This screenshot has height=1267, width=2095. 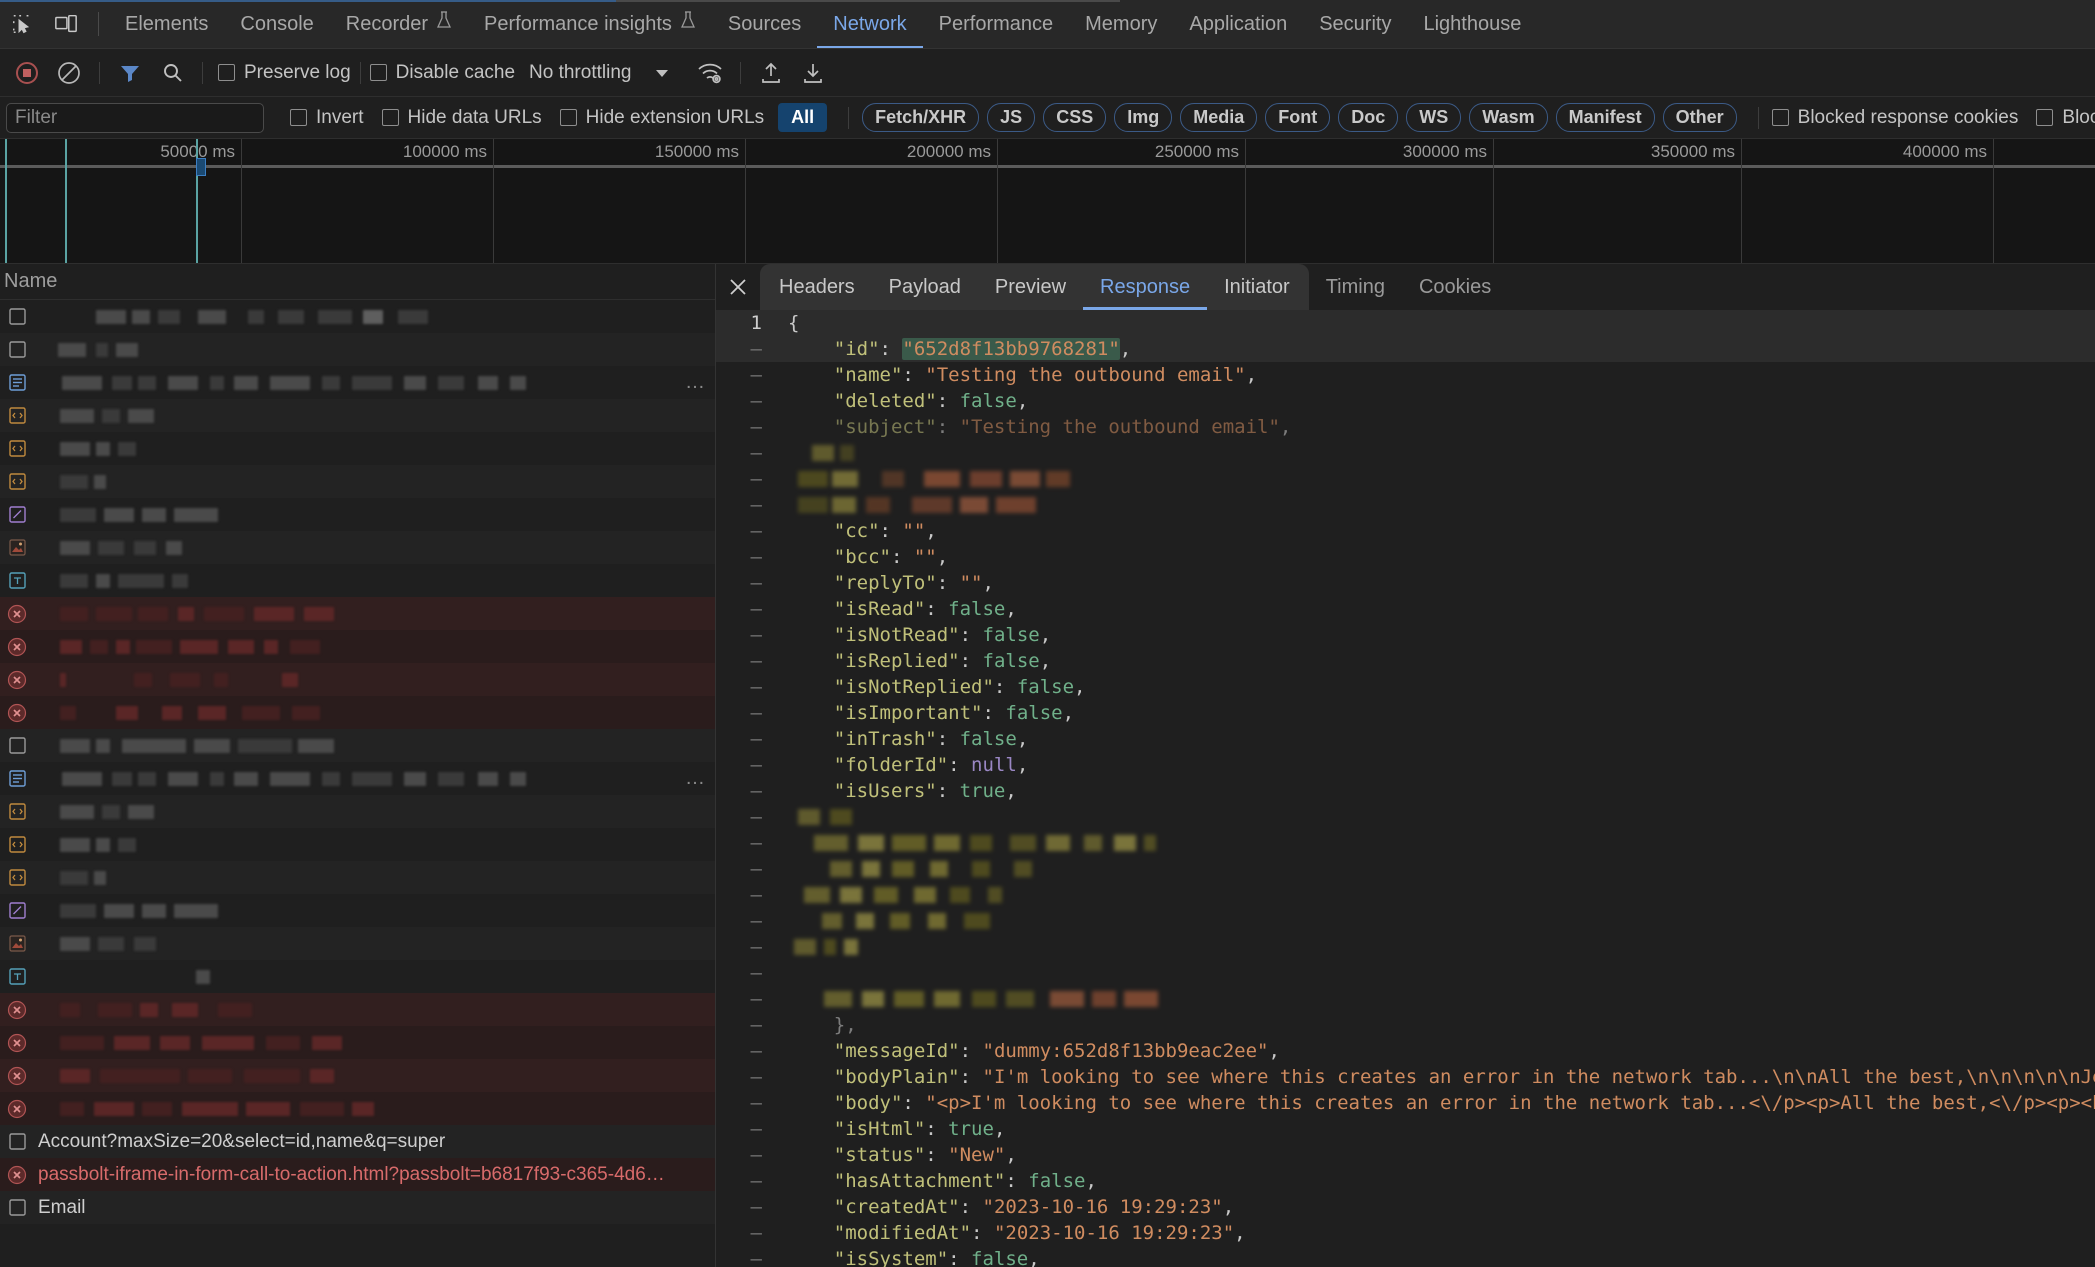 I want to click on tab-security: Security, so click(x=1355, y=24).